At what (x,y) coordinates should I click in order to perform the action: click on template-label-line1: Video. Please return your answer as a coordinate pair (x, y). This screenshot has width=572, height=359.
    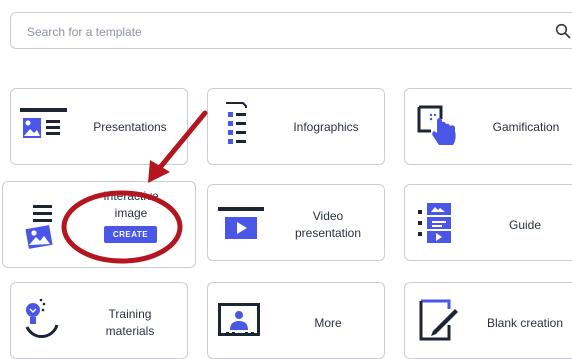
    Looking at the image, I should click on (328, 216).